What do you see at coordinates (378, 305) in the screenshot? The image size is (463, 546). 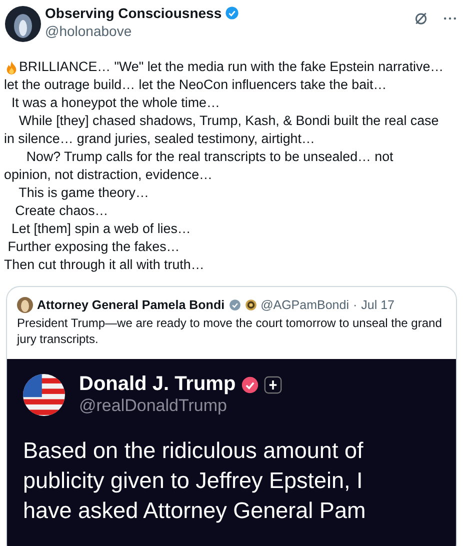 I see `post-date: Jul 17` at bounding box center [378, 305].